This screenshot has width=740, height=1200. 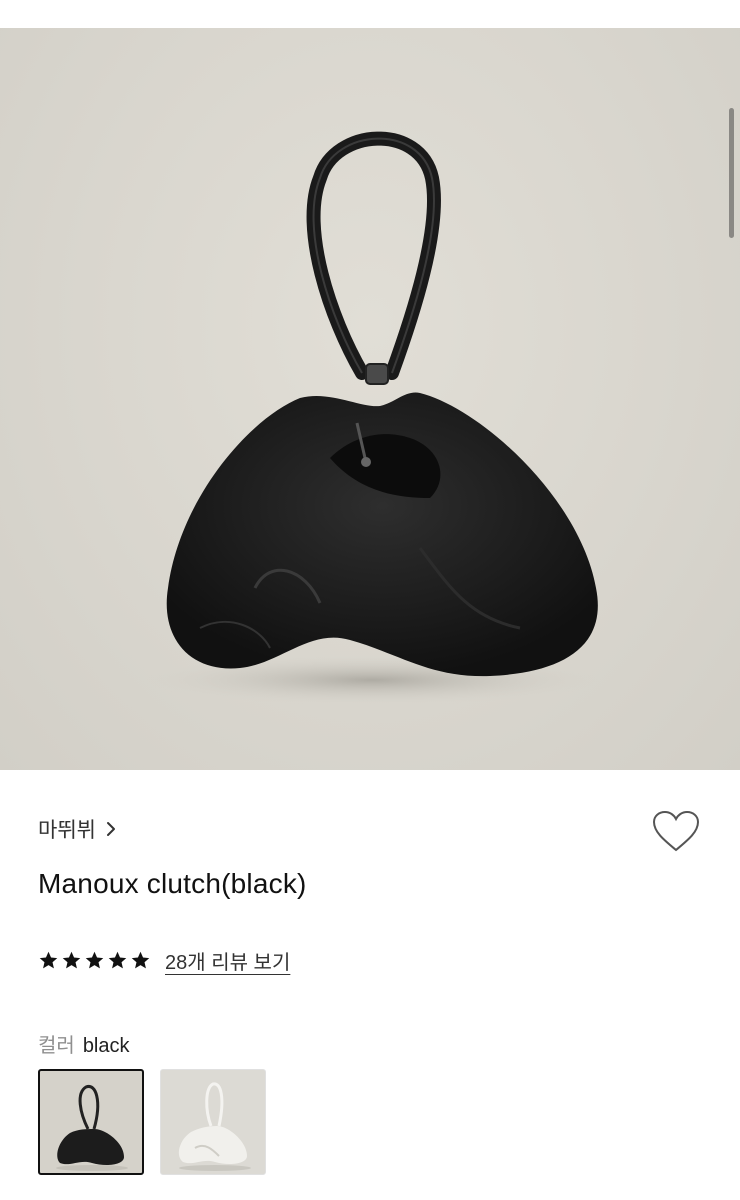 What do you see at coordinates (214, 1126) in the screenshot?
I see `white-bag-thumbnail` at bounding box center [214, 1126].